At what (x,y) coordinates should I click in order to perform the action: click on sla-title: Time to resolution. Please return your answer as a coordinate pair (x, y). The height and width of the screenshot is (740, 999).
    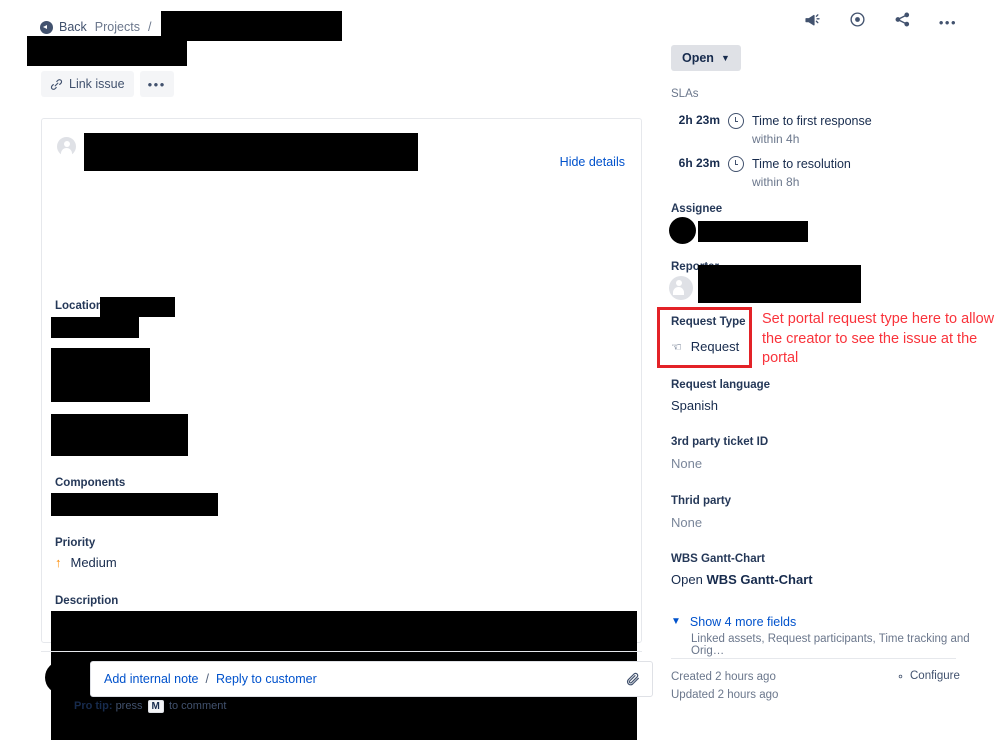
    Looking at the image, I should click on (801, 164).